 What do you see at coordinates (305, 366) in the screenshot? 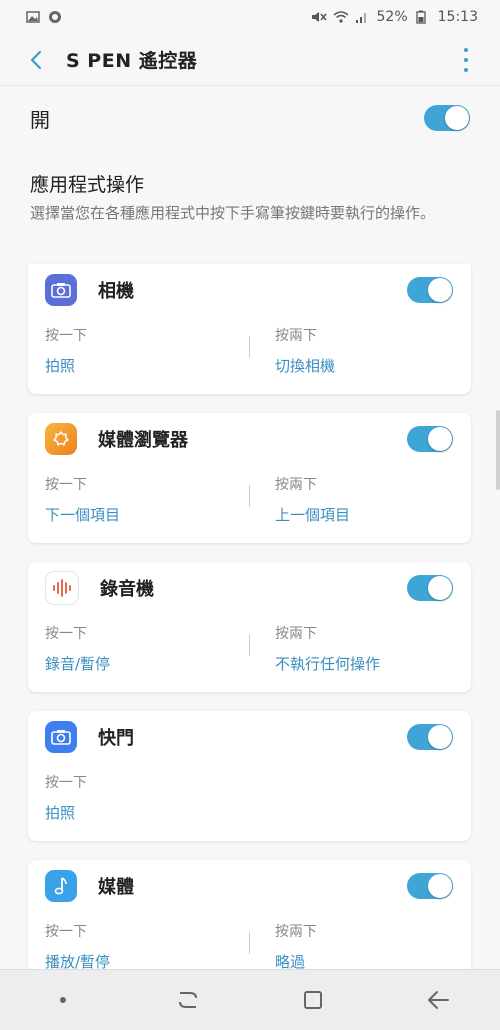
I see `press-twice-value: 切換相機` at bounding box center [305, 366].